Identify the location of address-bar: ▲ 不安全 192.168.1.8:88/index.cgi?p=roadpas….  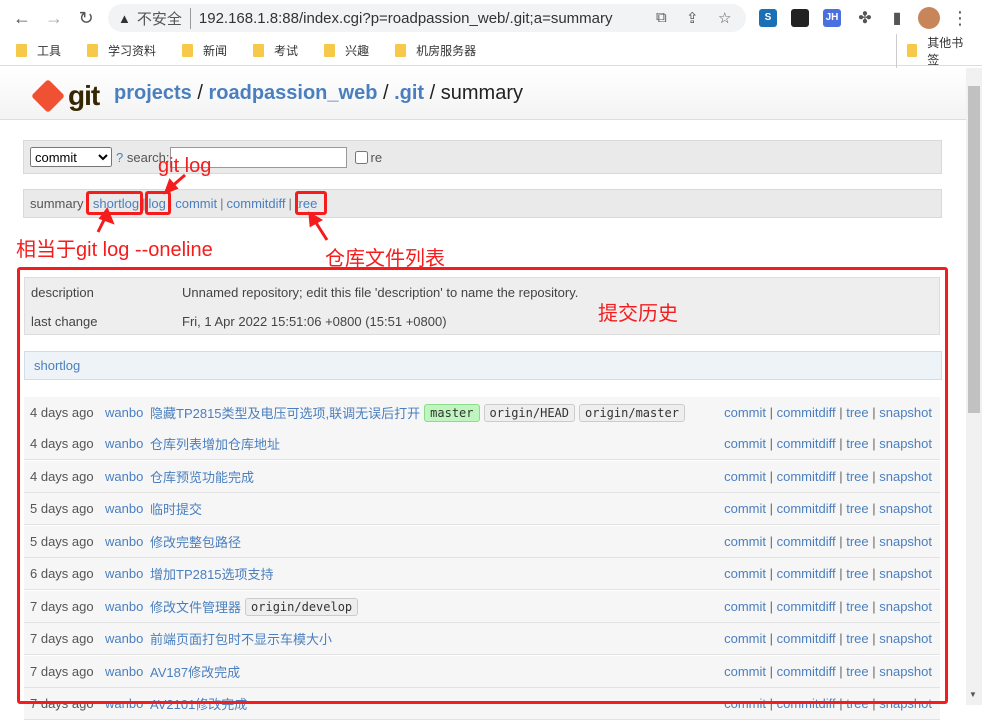
(427, 18).